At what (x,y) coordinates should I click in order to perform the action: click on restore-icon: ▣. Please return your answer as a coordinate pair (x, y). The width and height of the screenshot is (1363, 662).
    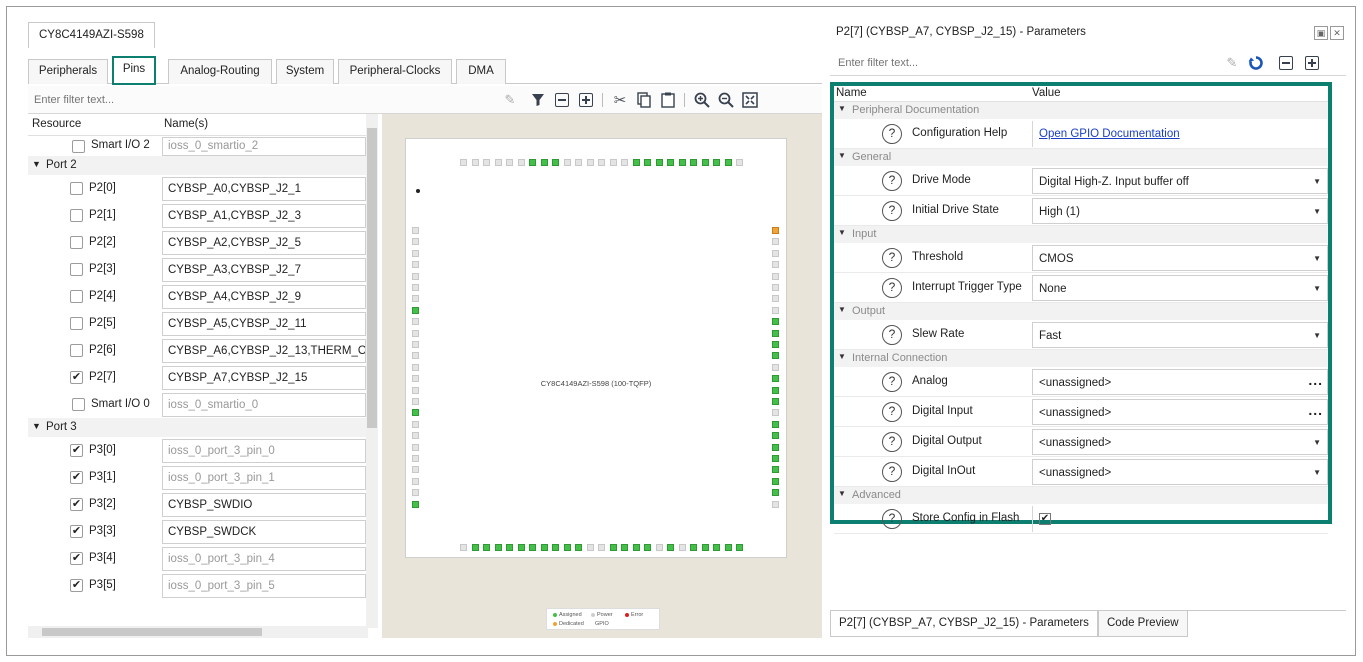
    Looking at the image, I should click on (1321, 33).